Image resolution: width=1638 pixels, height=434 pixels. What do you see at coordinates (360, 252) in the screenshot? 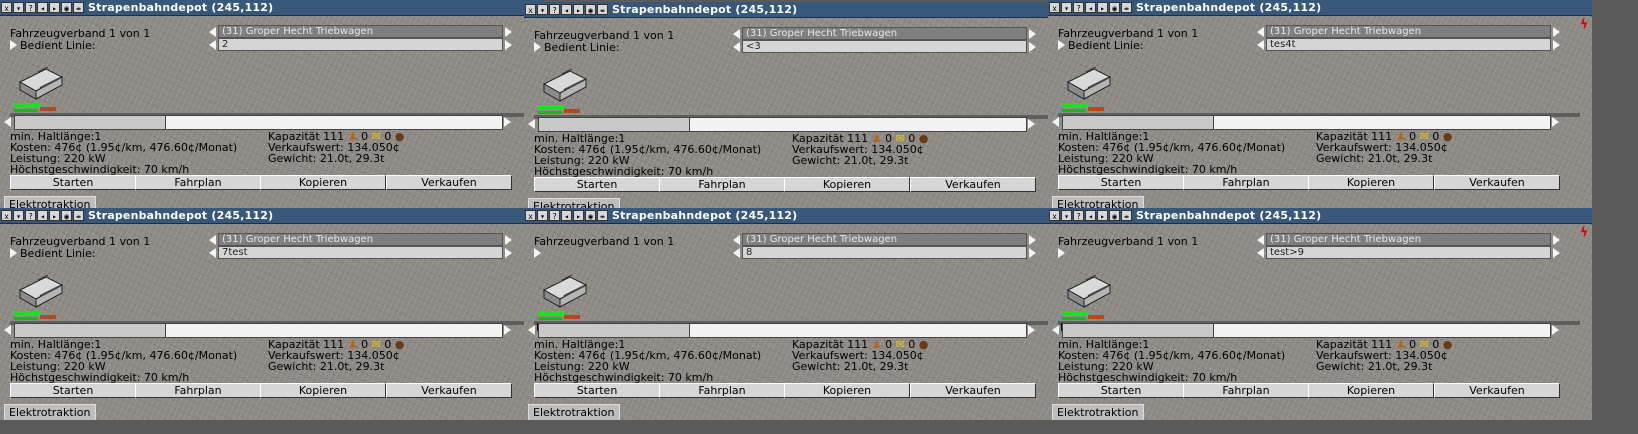
I see `line-selector: 7test` at bounding box center [360, 252].